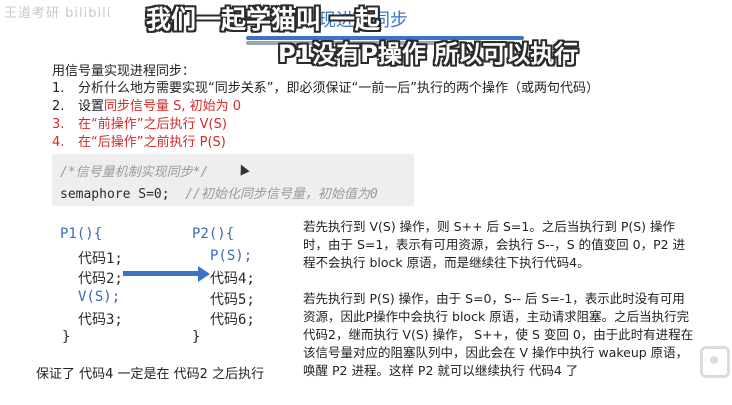  Describe the element at coordinates (58, 124) in the screenshot. I see `step-number: 3.` at that location.